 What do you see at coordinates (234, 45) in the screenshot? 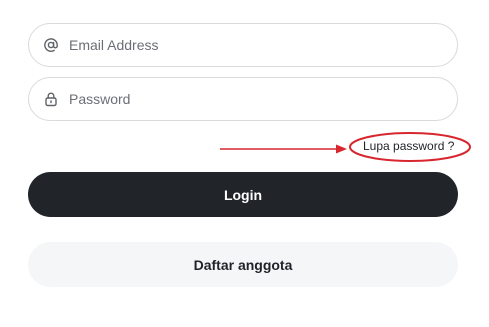
I see `email-input` at bounding box center [234, 45].